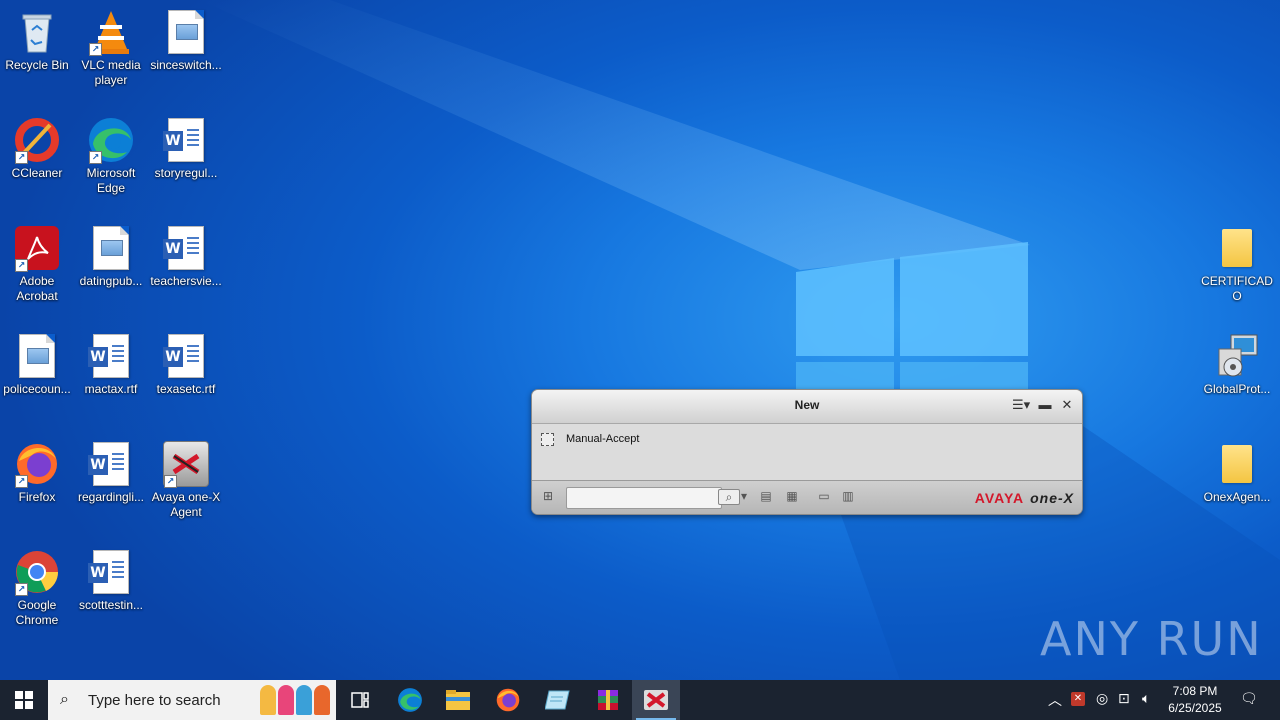 The width and height of the screenshot is (1280, 720). Describe the element at coordinates (1249, 698) in the screenshot. I see `notifications-icon: 🗨︎` at that location.